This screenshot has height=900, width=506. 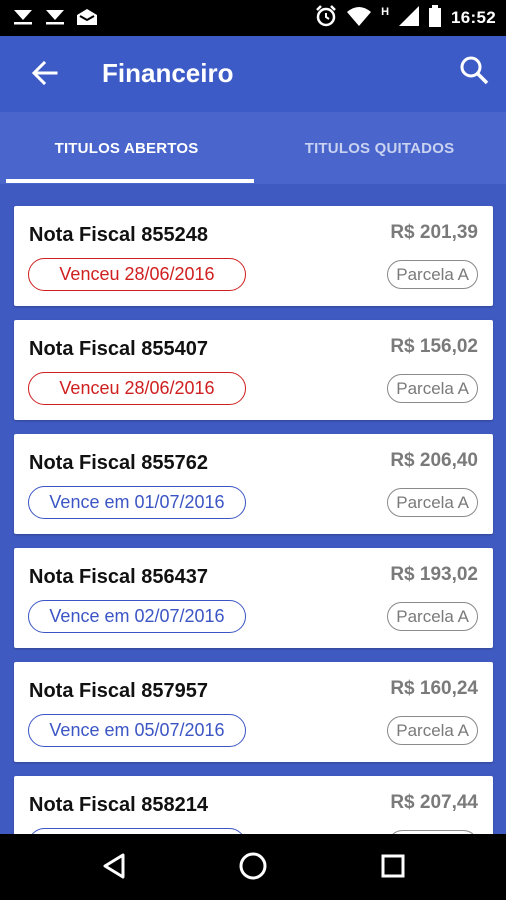 What do you see at coordinates (434, 688) in the screenshot?
I see `item-amount: R$ 160,24` at bounding box center [434, 688].